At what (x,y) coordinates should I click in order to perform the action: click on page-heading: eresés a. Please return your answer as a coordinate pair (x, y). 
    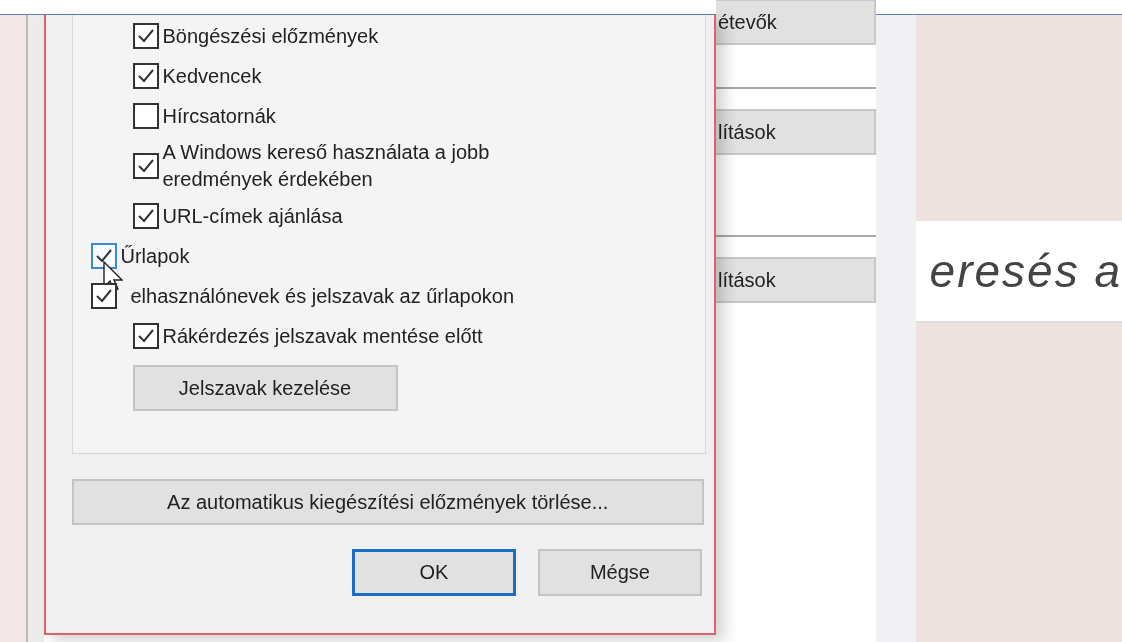
    Looking at the image, I should click on (1025, 271).